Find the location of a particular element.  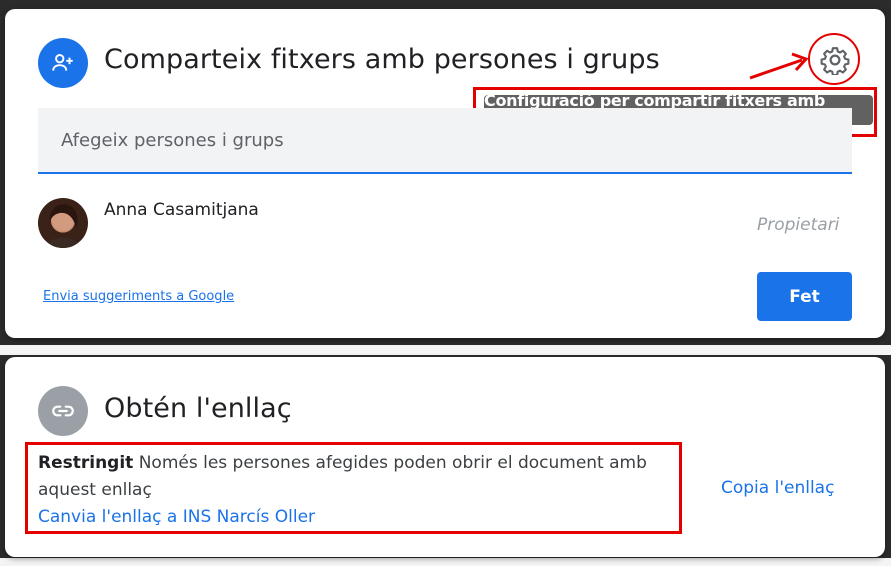

add-people-field is located at coordinates (445, 141).